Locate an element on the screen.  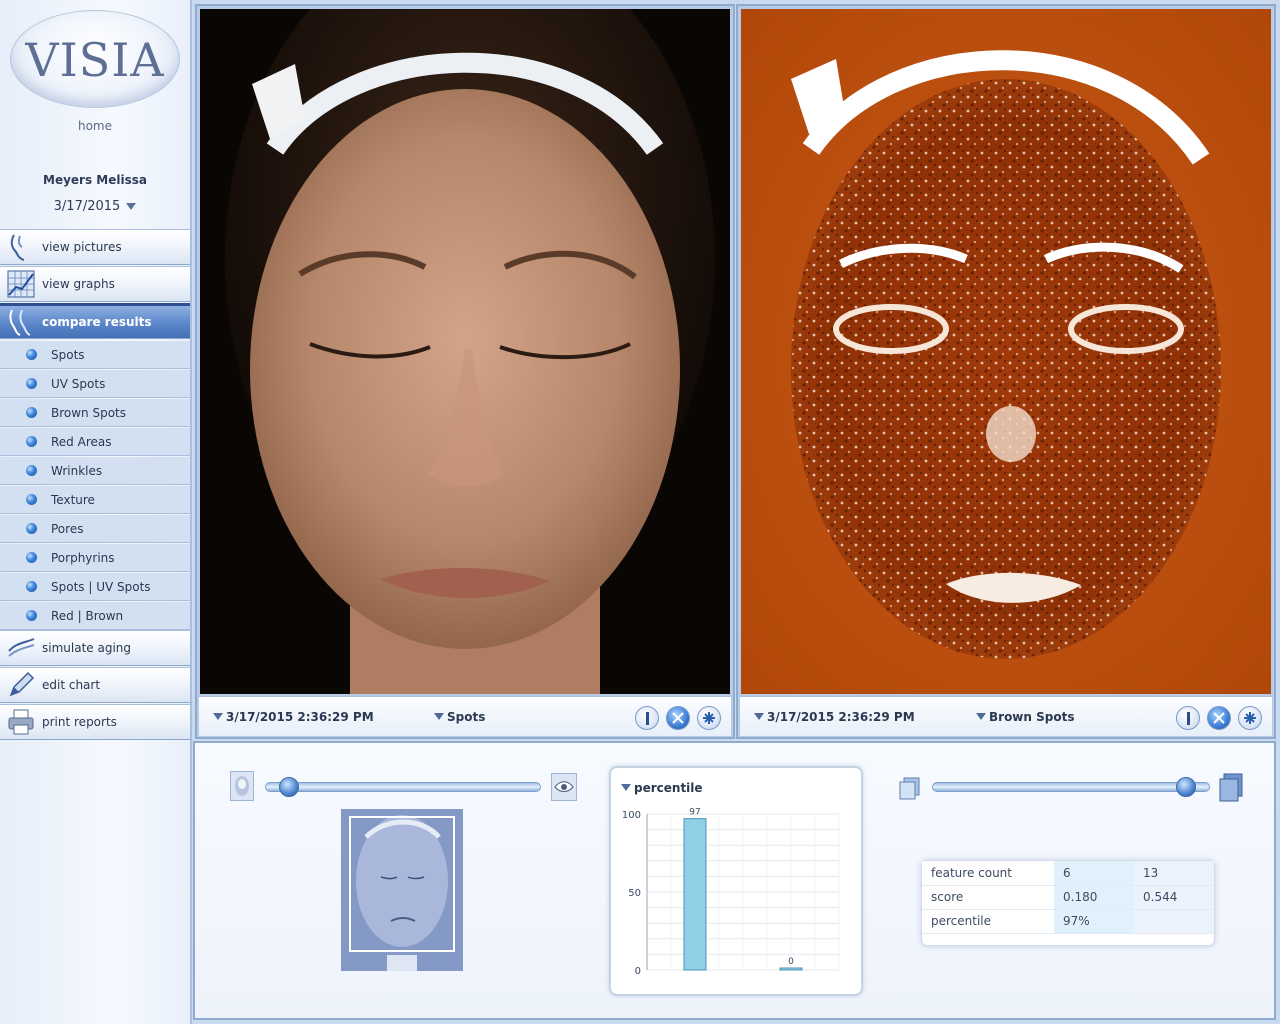
compare-item: UV Spots is located at coordinates (95, 384).